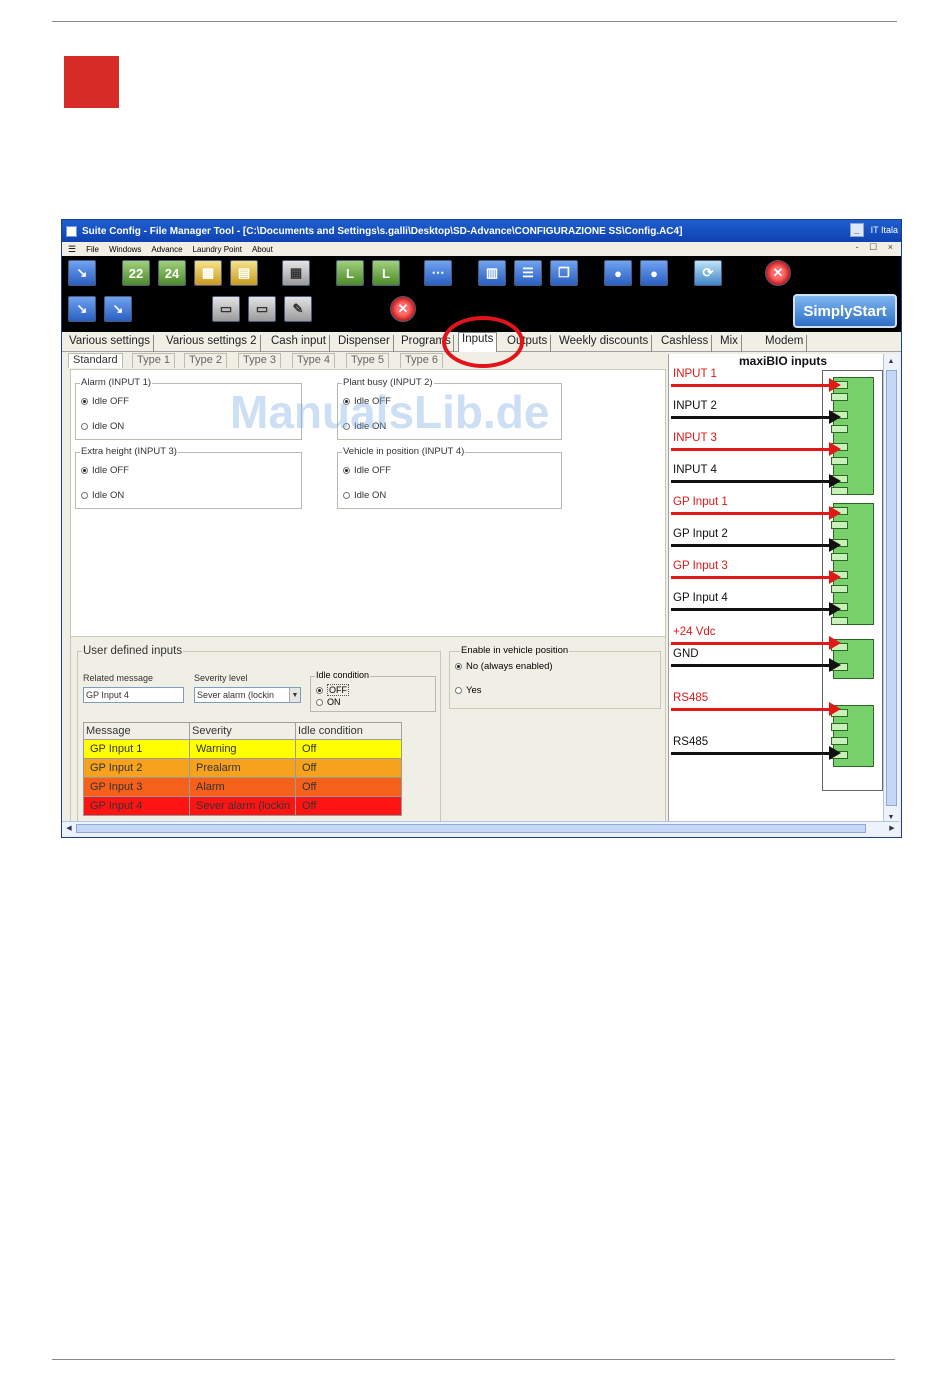  Describe the element at coordinates (884, 230) in the screenshot. I see `language-indicator: IT Itala` at that location.